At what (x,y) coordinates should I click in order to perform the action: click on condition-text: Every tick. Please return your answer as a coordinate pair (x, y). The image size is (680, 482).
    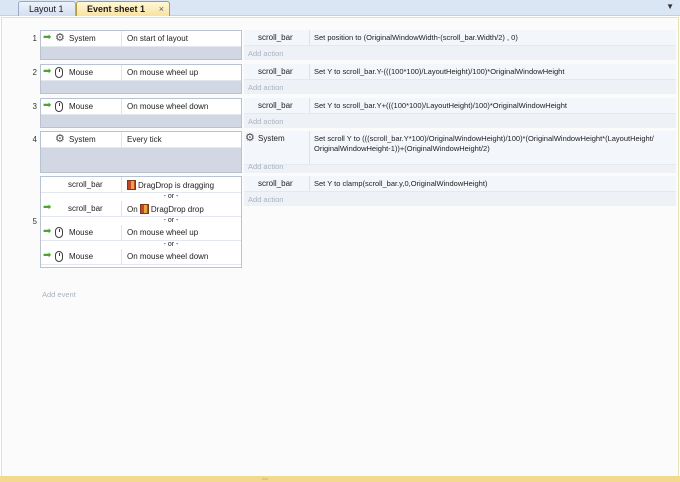
    Looking at the image, I should click on (144, 139).